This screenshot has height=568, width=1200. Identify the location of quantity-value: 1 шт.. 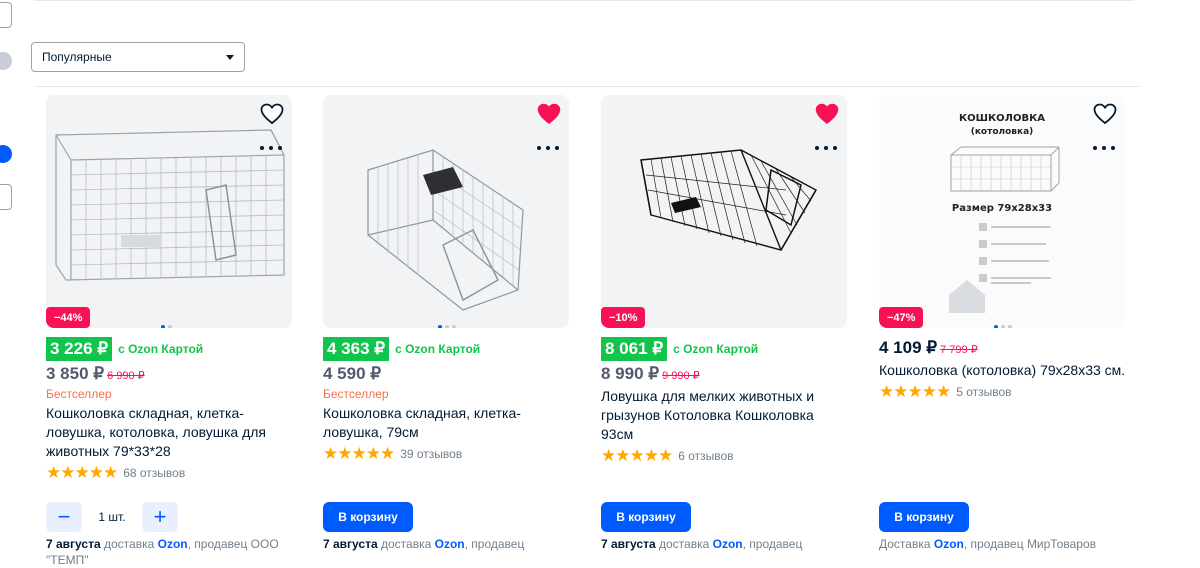
(112, 517).